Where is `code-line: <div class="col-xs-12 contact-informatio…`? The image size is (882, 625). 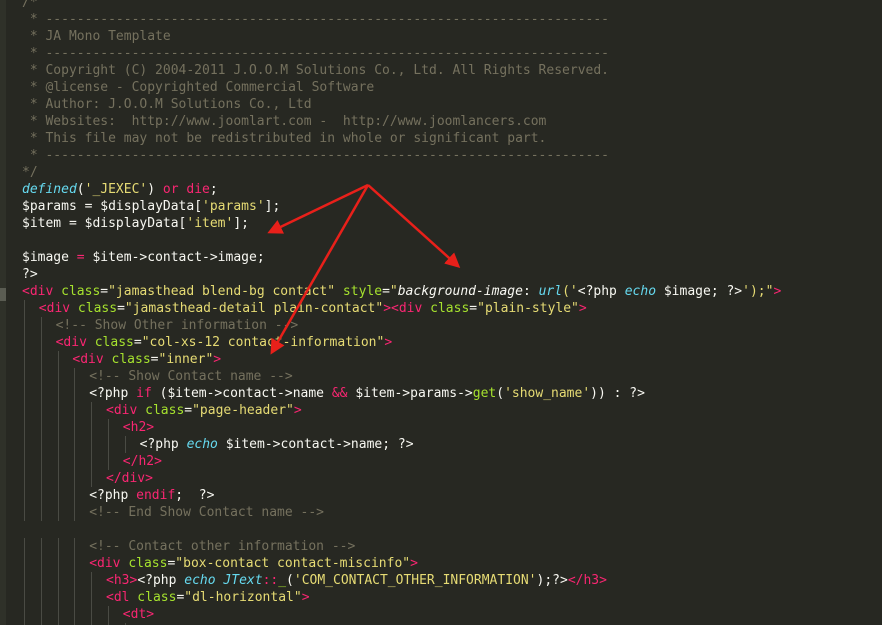
code-line: <div class="col-xs-12 contact-informatio… is located at coordinates (452, 342).